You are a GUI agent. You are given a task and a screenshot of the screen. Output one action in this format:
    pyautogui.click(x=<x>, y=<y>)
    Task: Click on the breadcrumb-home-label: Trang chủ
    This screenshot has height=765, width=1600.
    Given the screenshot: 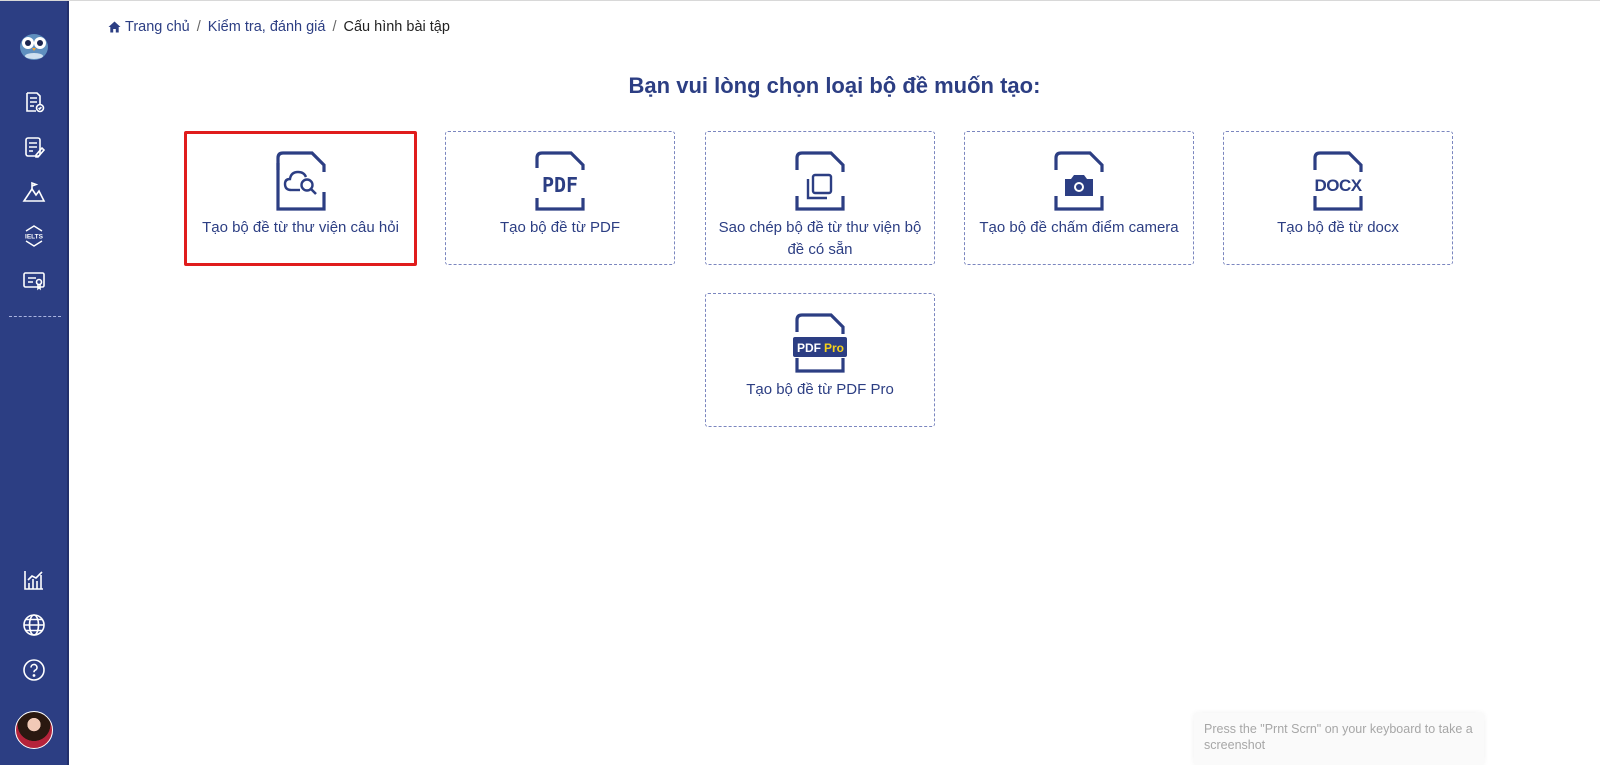 What is the action you would take?
    pyautogui.click(x=157, y=27)
    